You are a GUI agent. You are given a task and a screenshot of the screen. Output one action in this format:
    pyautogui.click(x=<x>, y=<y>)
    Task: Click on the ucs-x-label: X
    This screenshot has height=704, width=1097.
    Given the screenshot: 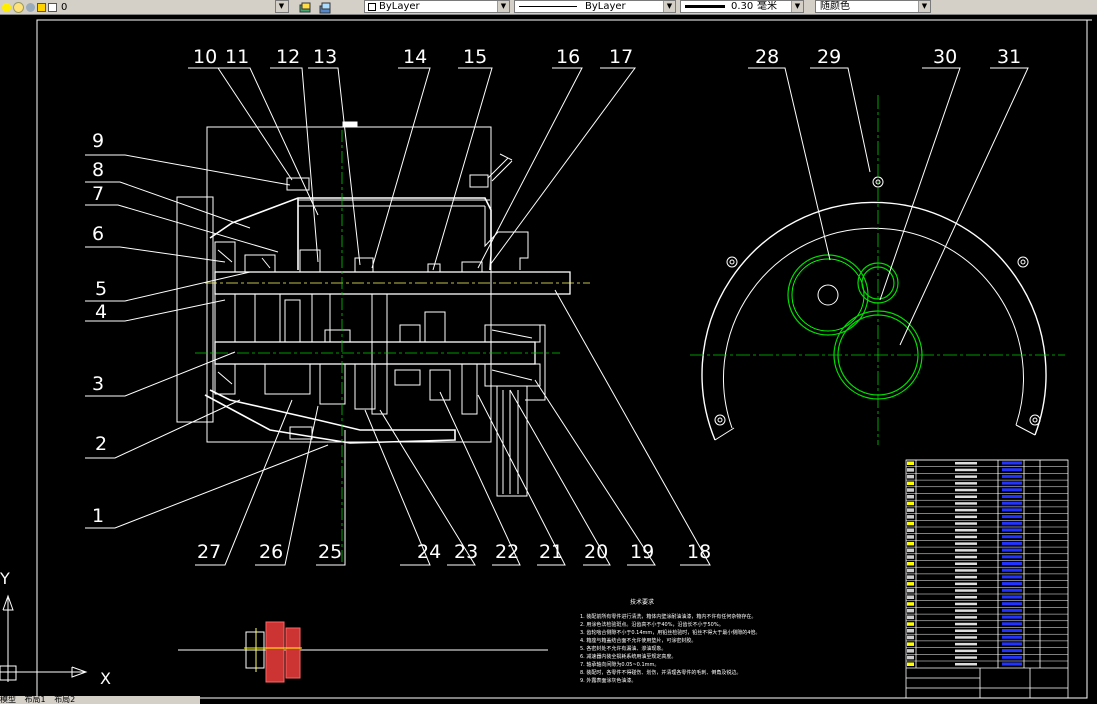 What is the action you would take?
    pyautogui.click(x=105, y=678)
    